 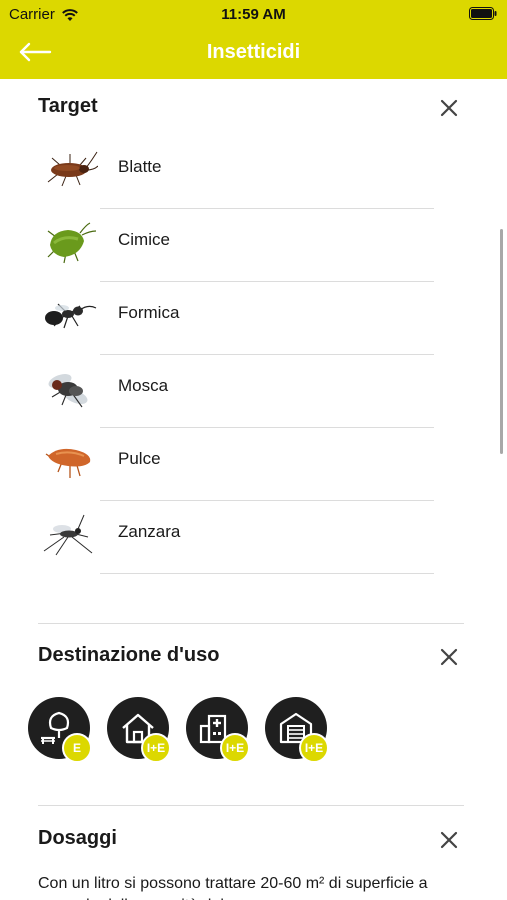 What do you see at coordinates (77, 838) in the screenshot?
I see `dosaggi-section-title: Dosaggi` at bounding box center [77, 838].